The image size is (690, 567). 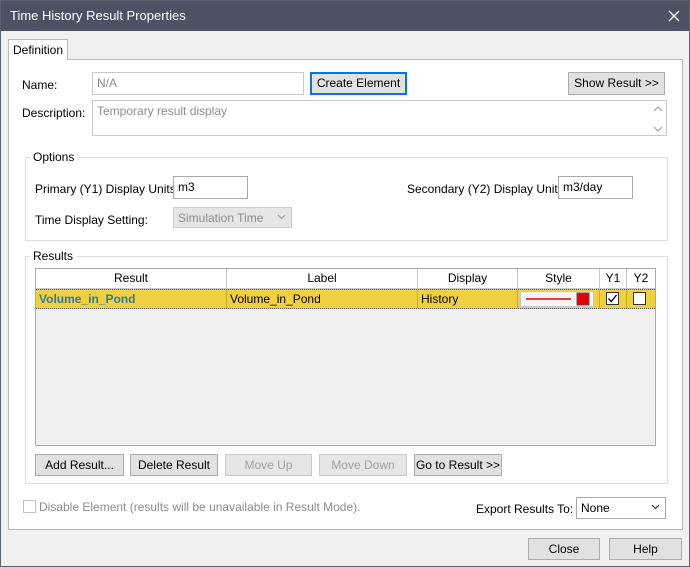 What do you see at coordinates (29, 506) in the screenshot?
I see `disable-element-checkbox` at bounding box center [29, 506].